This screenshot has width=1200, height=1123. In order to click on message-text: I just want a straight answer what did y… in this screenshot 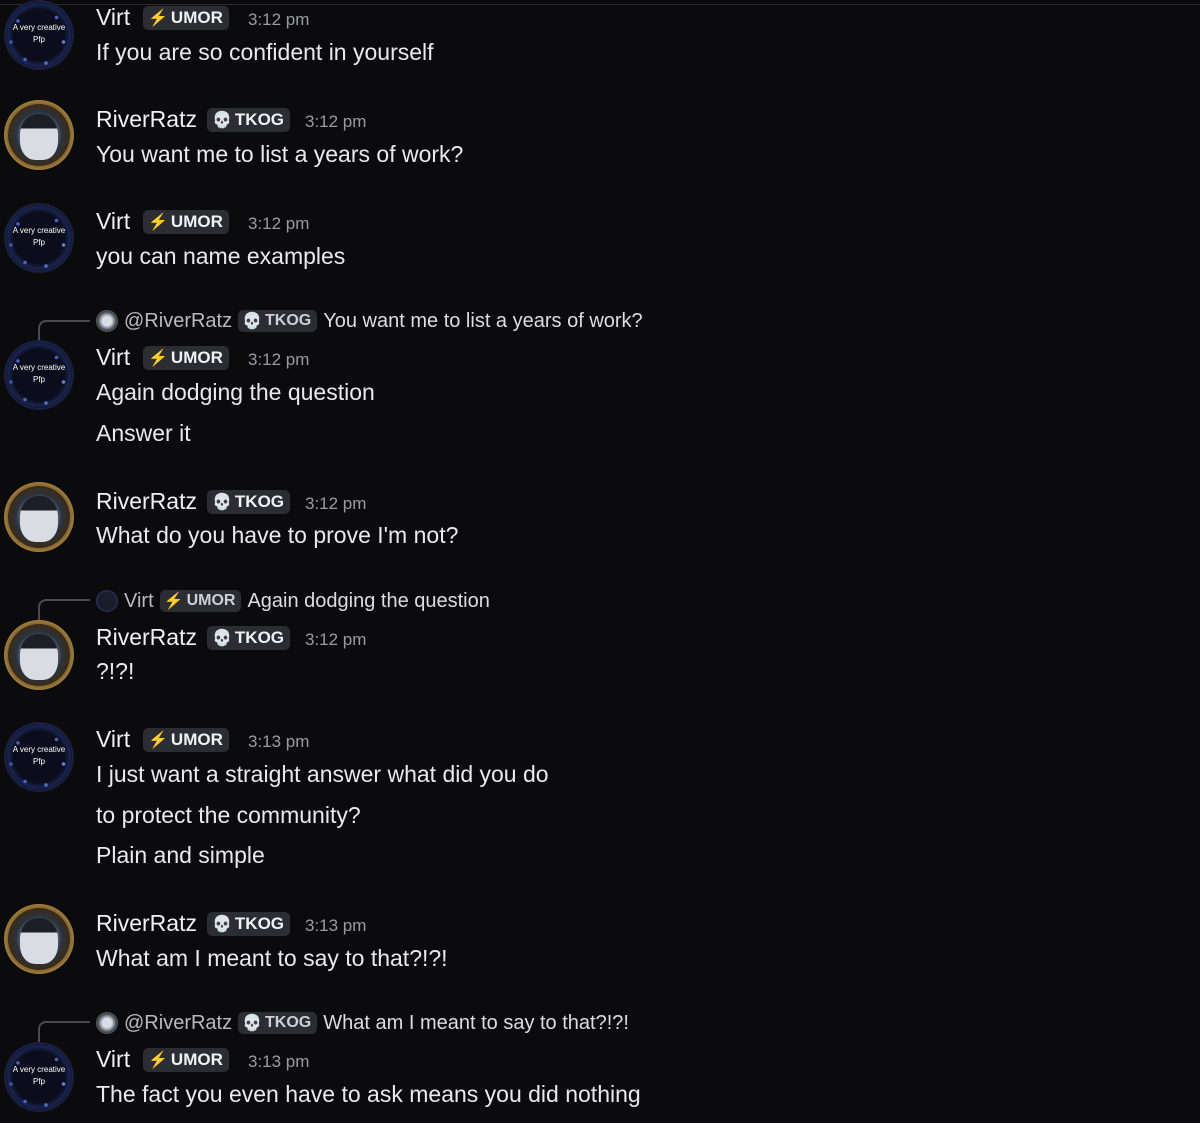, I will do `click(322, 774)`.